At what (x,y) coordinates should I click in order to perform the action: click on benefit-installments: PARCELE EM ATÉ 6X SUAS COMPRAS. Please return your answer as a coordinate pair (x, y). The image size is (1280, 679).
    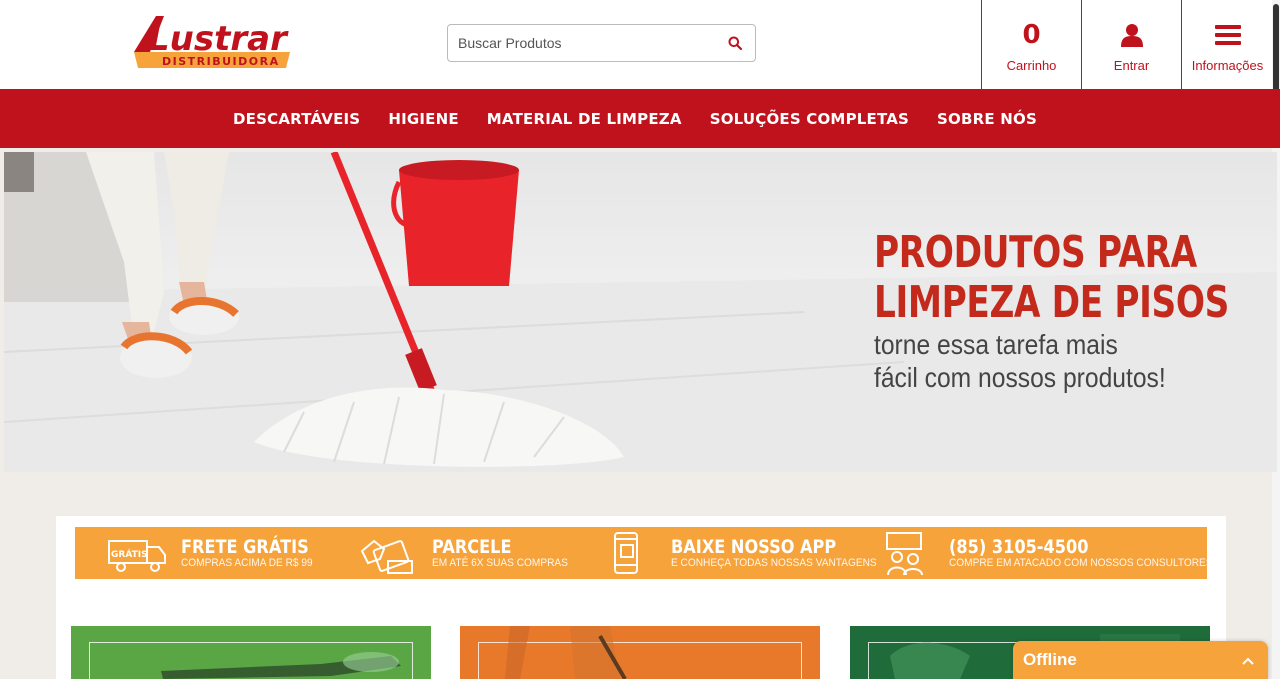
    Looking at the image, I should click on (469, 553).